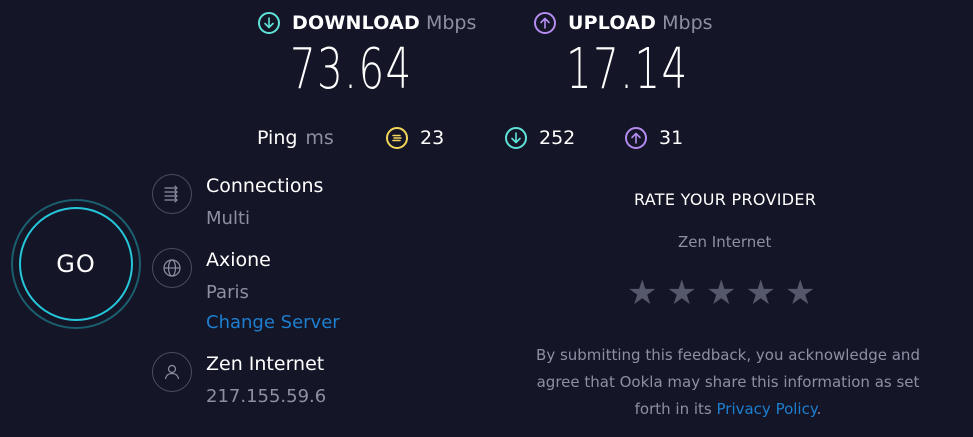 The width and height of the screenshot is (973, 437). I want to click on download-value: 73.64, so click(351, 69).